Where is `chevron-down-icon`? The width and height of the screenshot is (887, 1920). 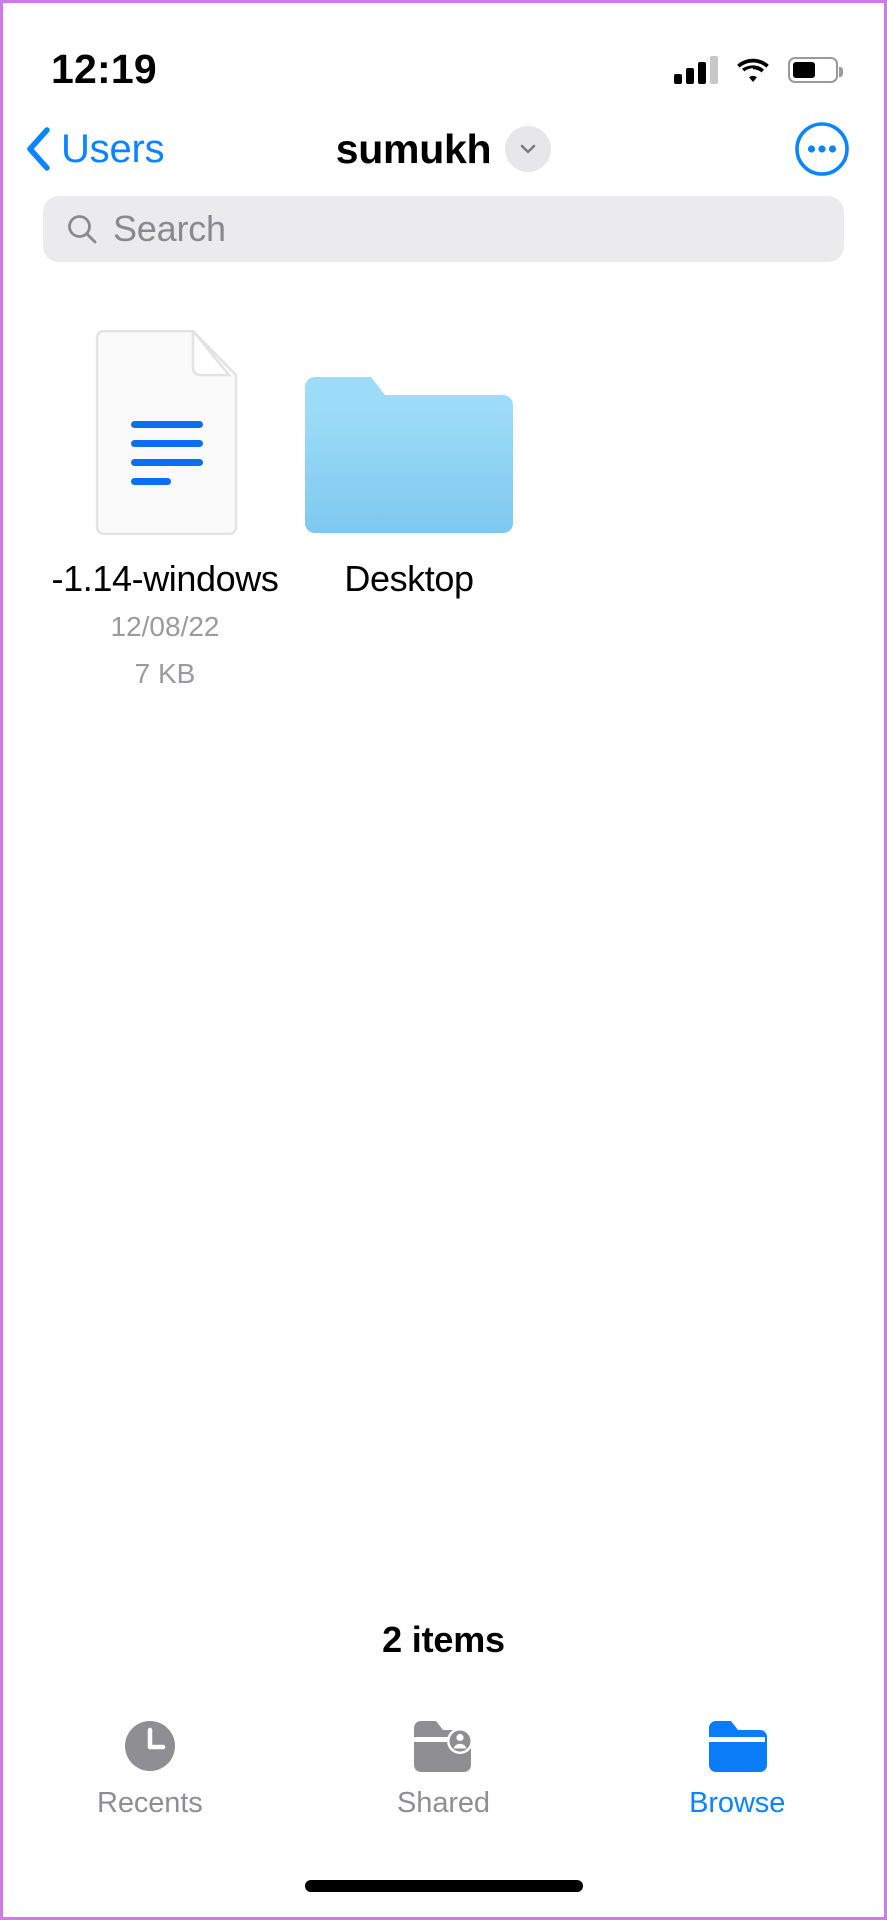 chevron-down-icon is located at coordinates (528, 149).